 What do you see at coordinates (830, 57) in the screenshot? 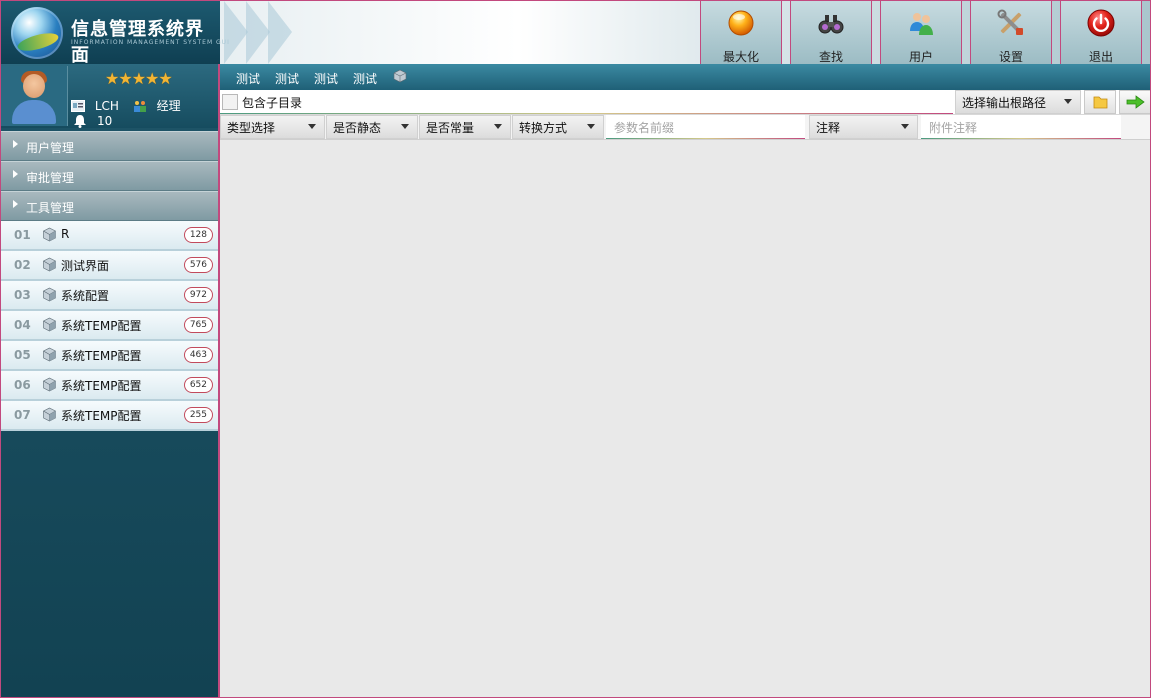
I see `search-label: 查找` at bounding box center [830, 57].